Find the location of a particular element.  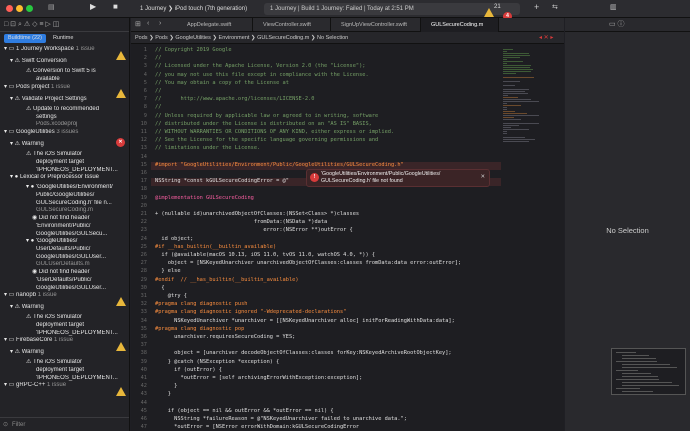

zoom-window-button is located at coordinates (29, 8).